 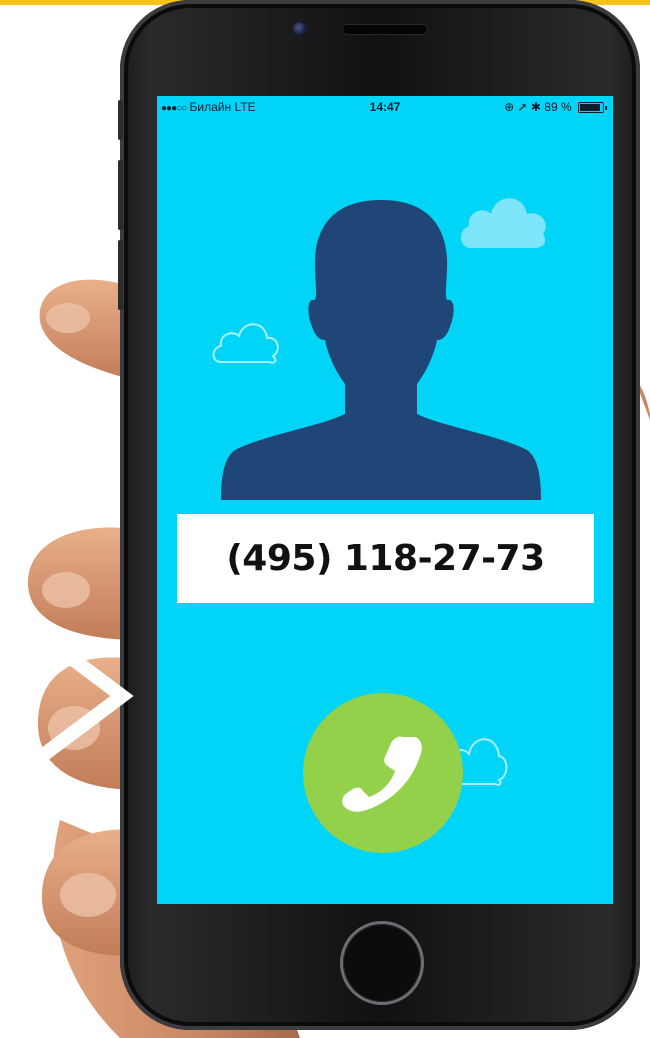 What do you see at coordinates (381, 350) in the screenshot?
I see `person-silhouette-icon` at bounding box center [381, 350].